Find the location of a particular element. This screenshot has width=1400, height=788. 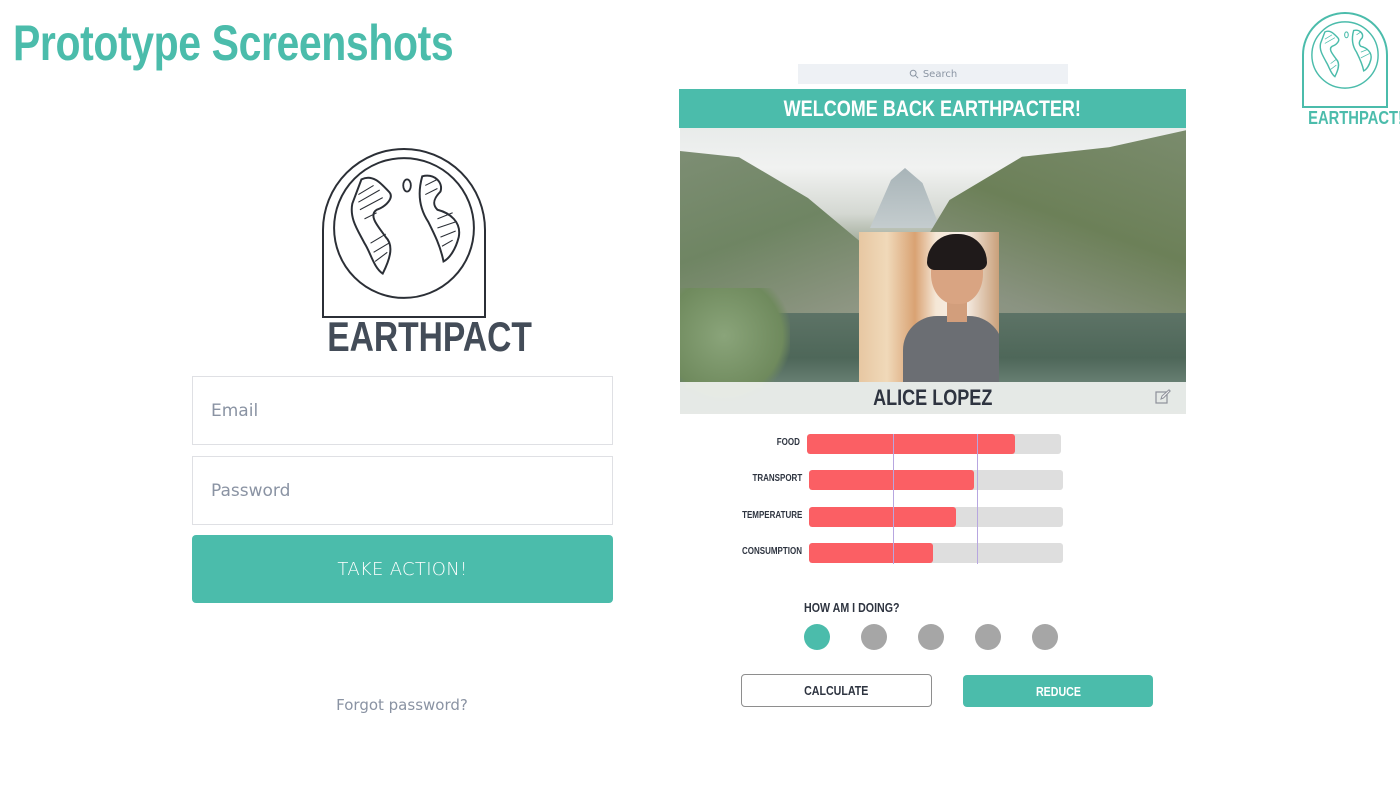

metric-label: CONSUMPTION is located at coordinates (772, 551).